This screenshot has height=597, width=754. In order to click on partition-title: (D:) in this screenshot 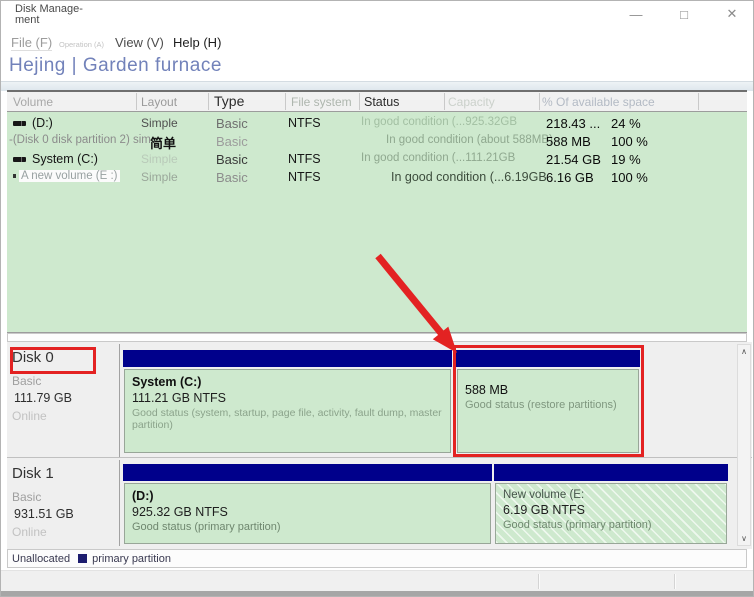, I will do `click(143, 496)`.